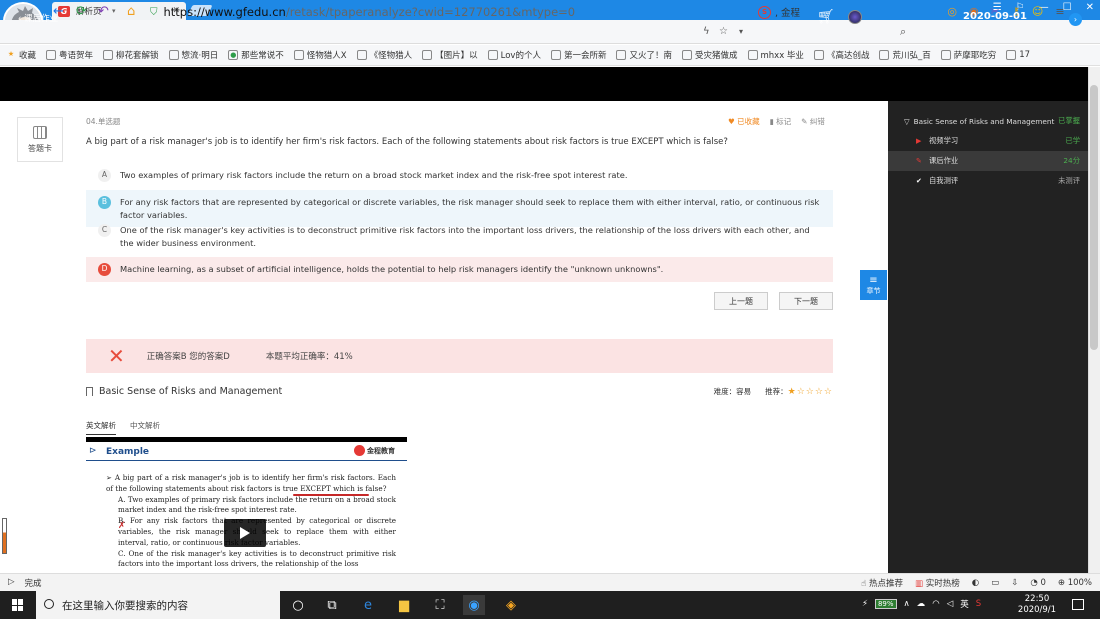 The width and height of the screenshot is (1100, 619). I want to click on volume-slider, so click(4, 536).